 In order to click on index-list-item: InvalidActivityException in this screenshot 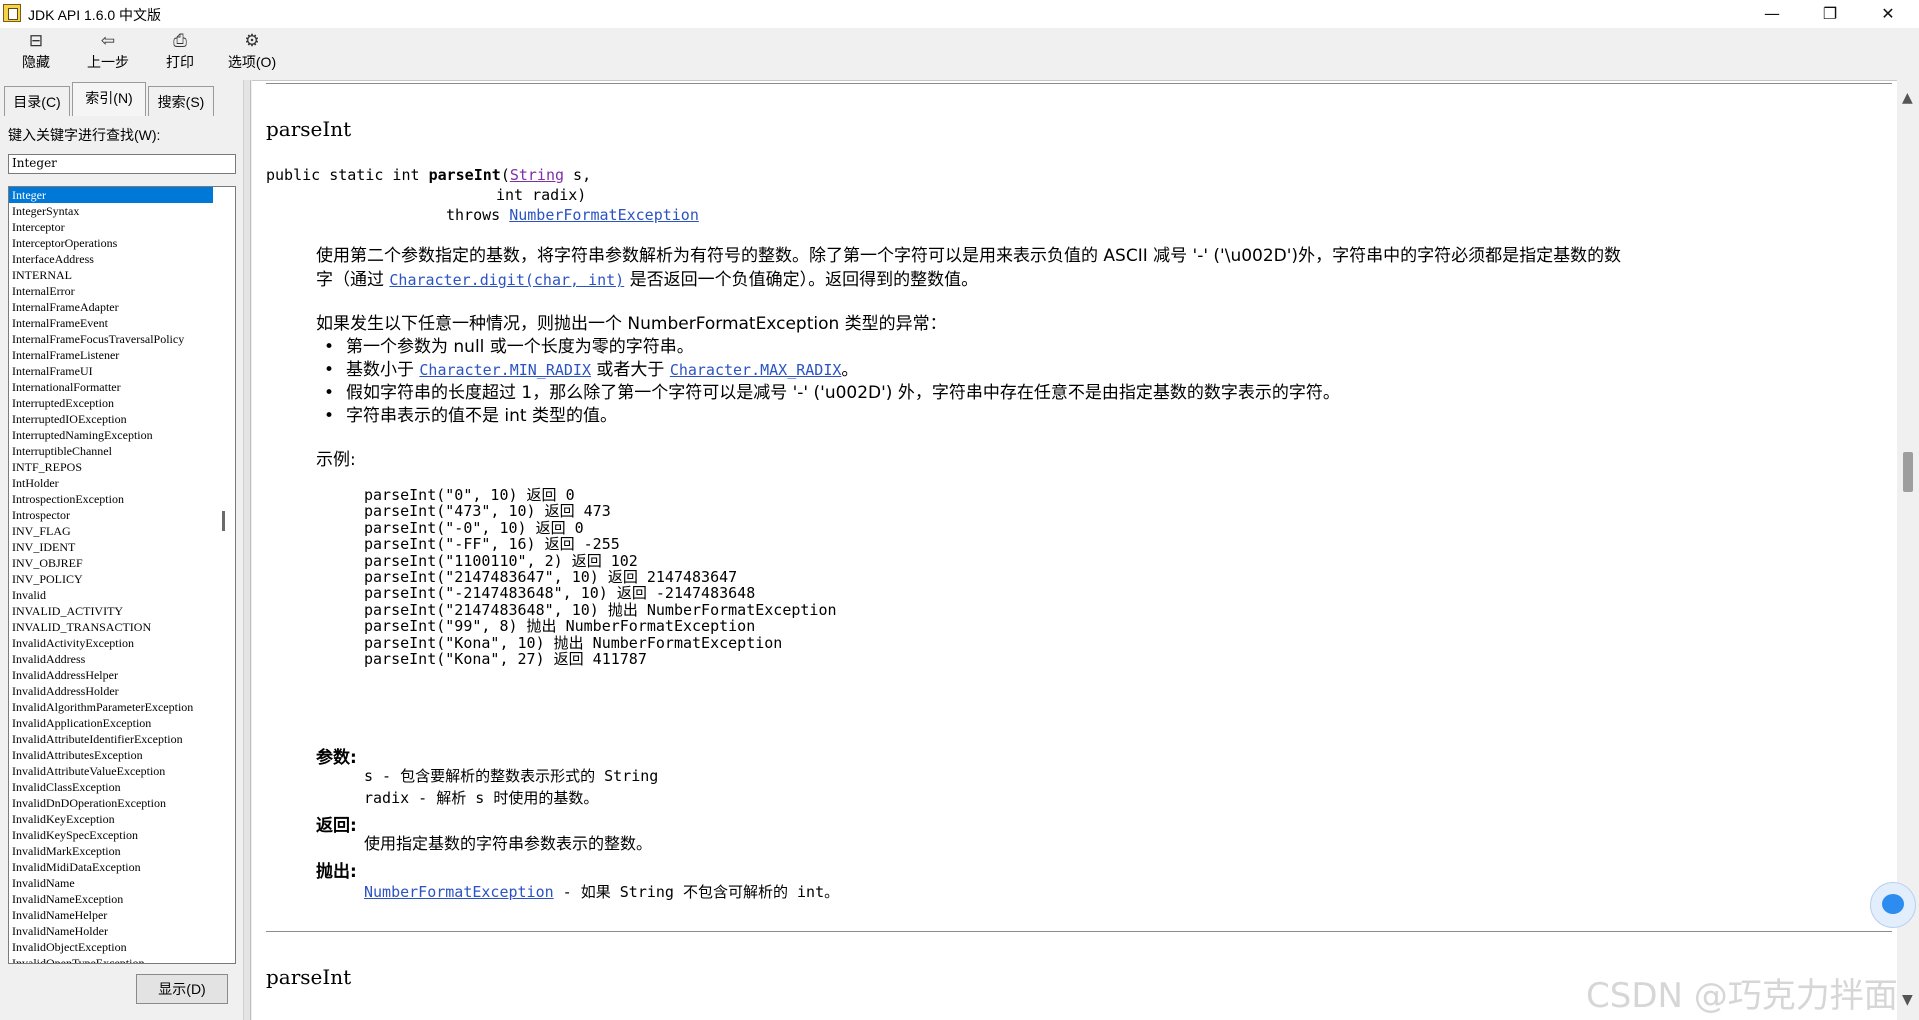, I will do `click(111, 643)`.